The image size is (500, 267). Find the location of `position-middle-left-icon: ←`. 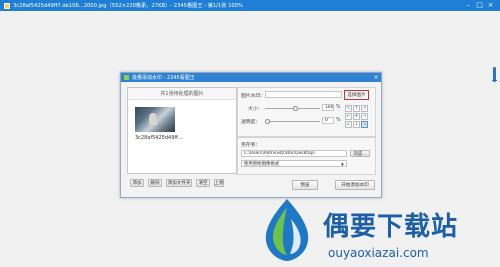

position-middle-left-icon: ← is located at coordinates (348, 116).